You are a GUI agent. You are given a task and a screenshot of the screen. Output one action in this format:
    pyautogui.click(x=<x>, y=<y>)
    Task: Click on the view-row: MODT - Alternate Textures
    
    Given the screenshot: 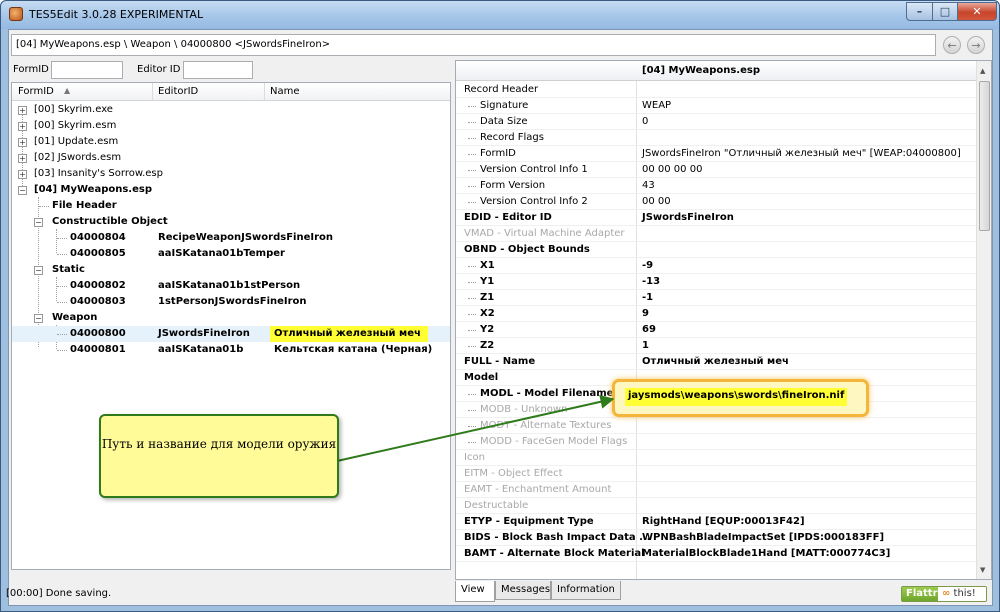 What is the action you would take?
    pyautogui.click(x=716, y=426)
    